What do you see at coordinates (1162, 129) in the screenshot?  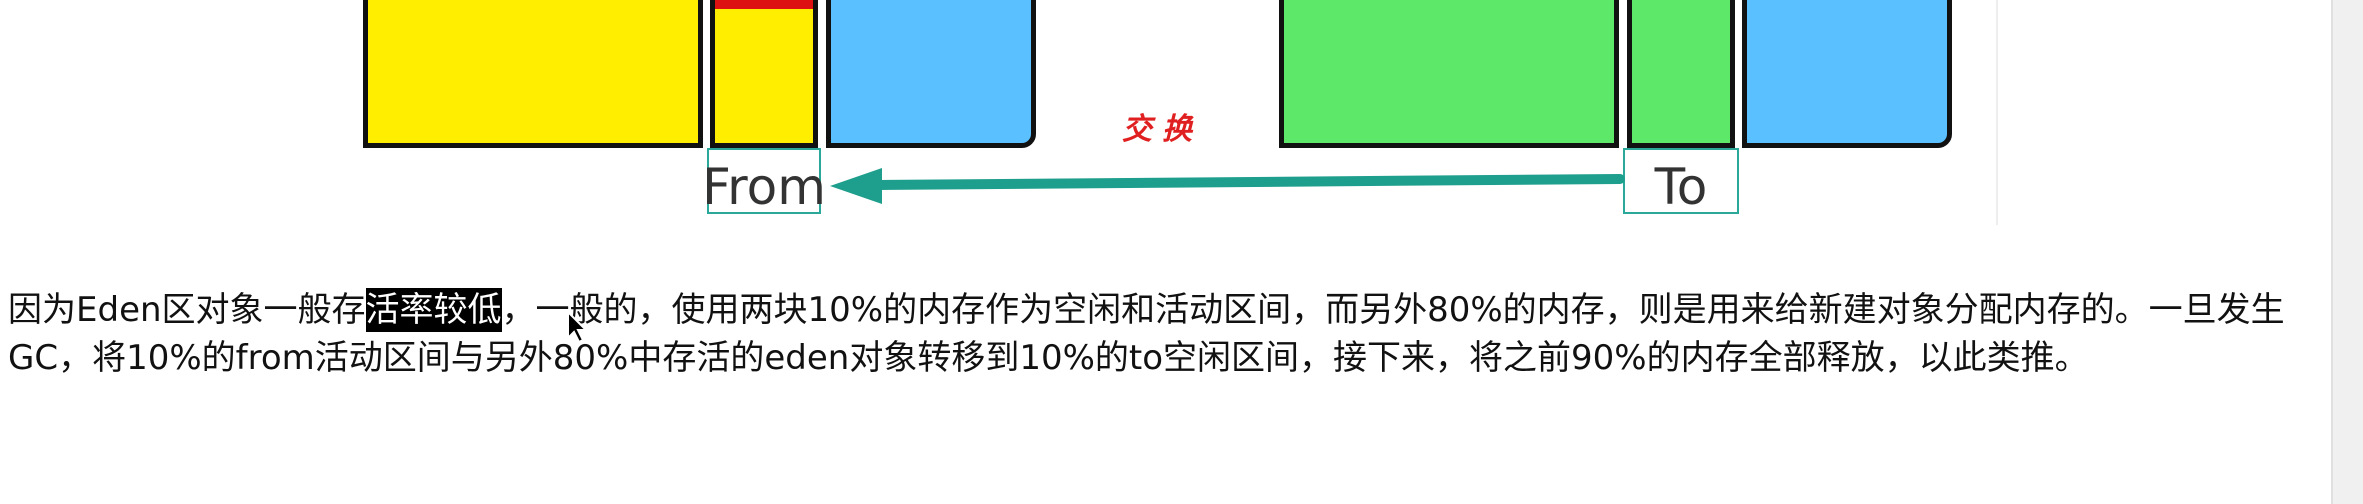 I see `swap-label: 交换` at bounding box center [1162, 129].